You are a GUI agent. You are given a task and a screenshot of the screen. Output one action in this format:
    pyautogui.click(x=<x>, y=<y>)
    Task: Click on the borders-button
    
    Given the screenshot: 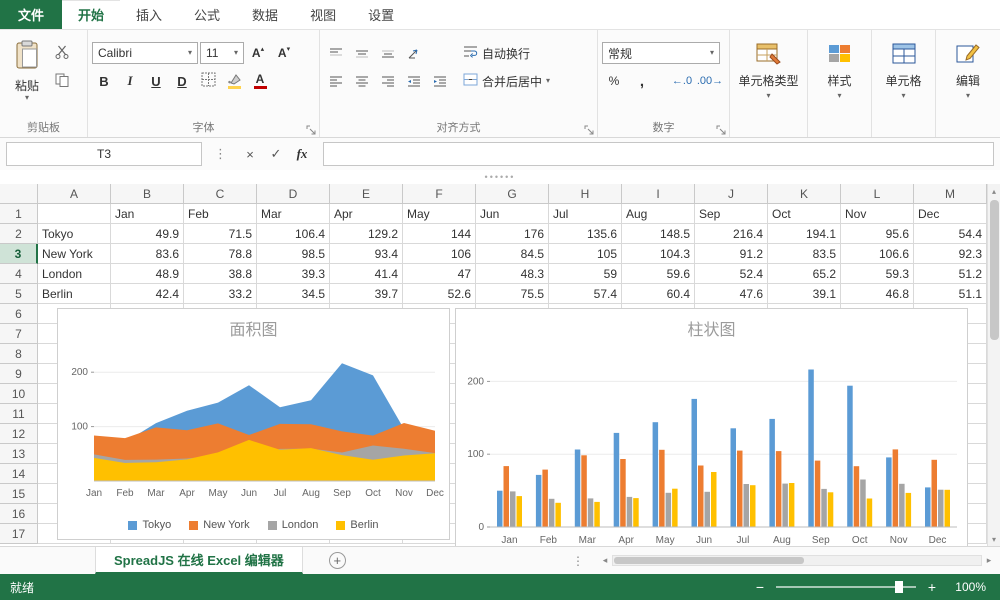 What is the action you would take?
    pyautogui.click(x=208, y=81)
    